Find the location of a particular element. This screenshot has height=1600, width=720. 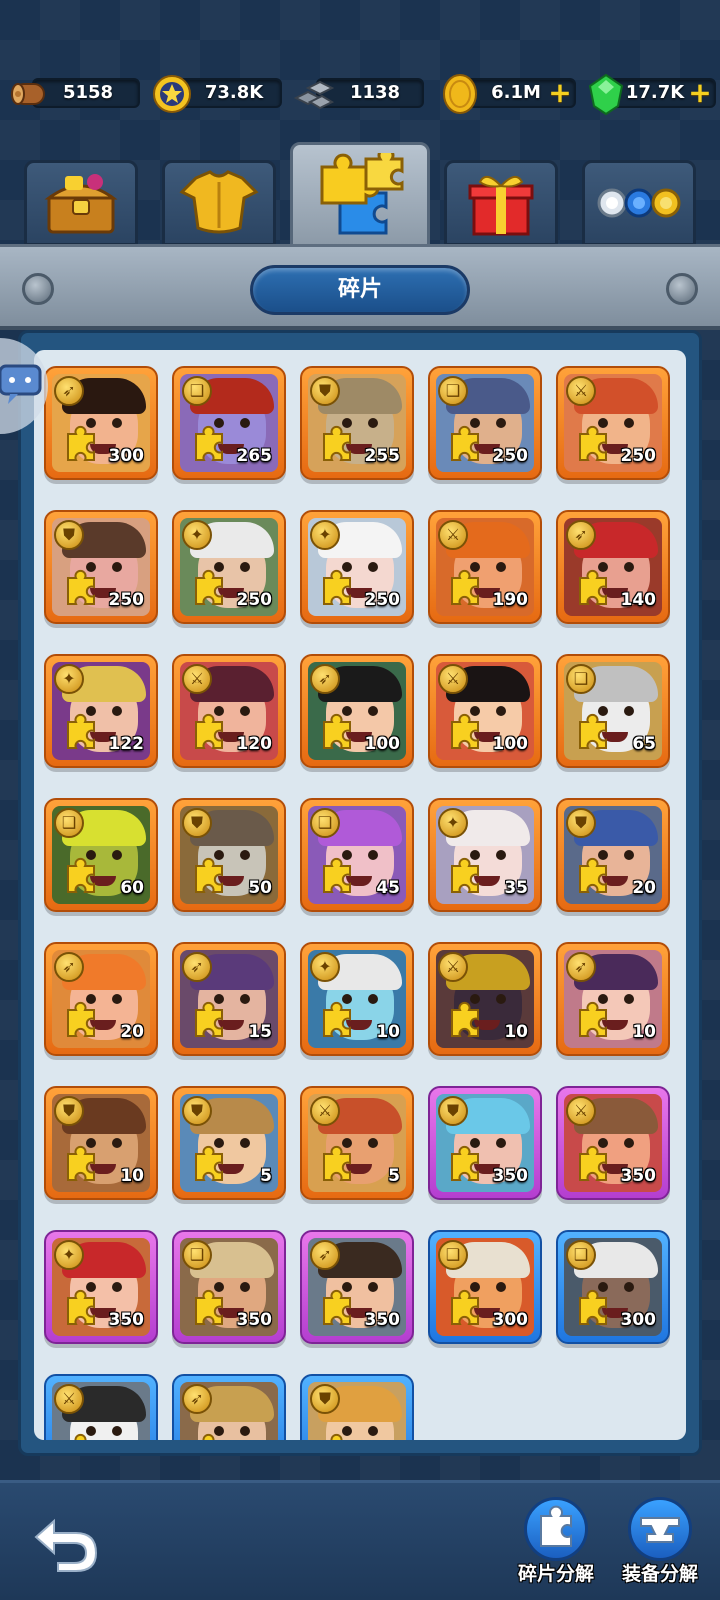

hero-portrait: ⚔ 250 is located at coordinates (613, 423).